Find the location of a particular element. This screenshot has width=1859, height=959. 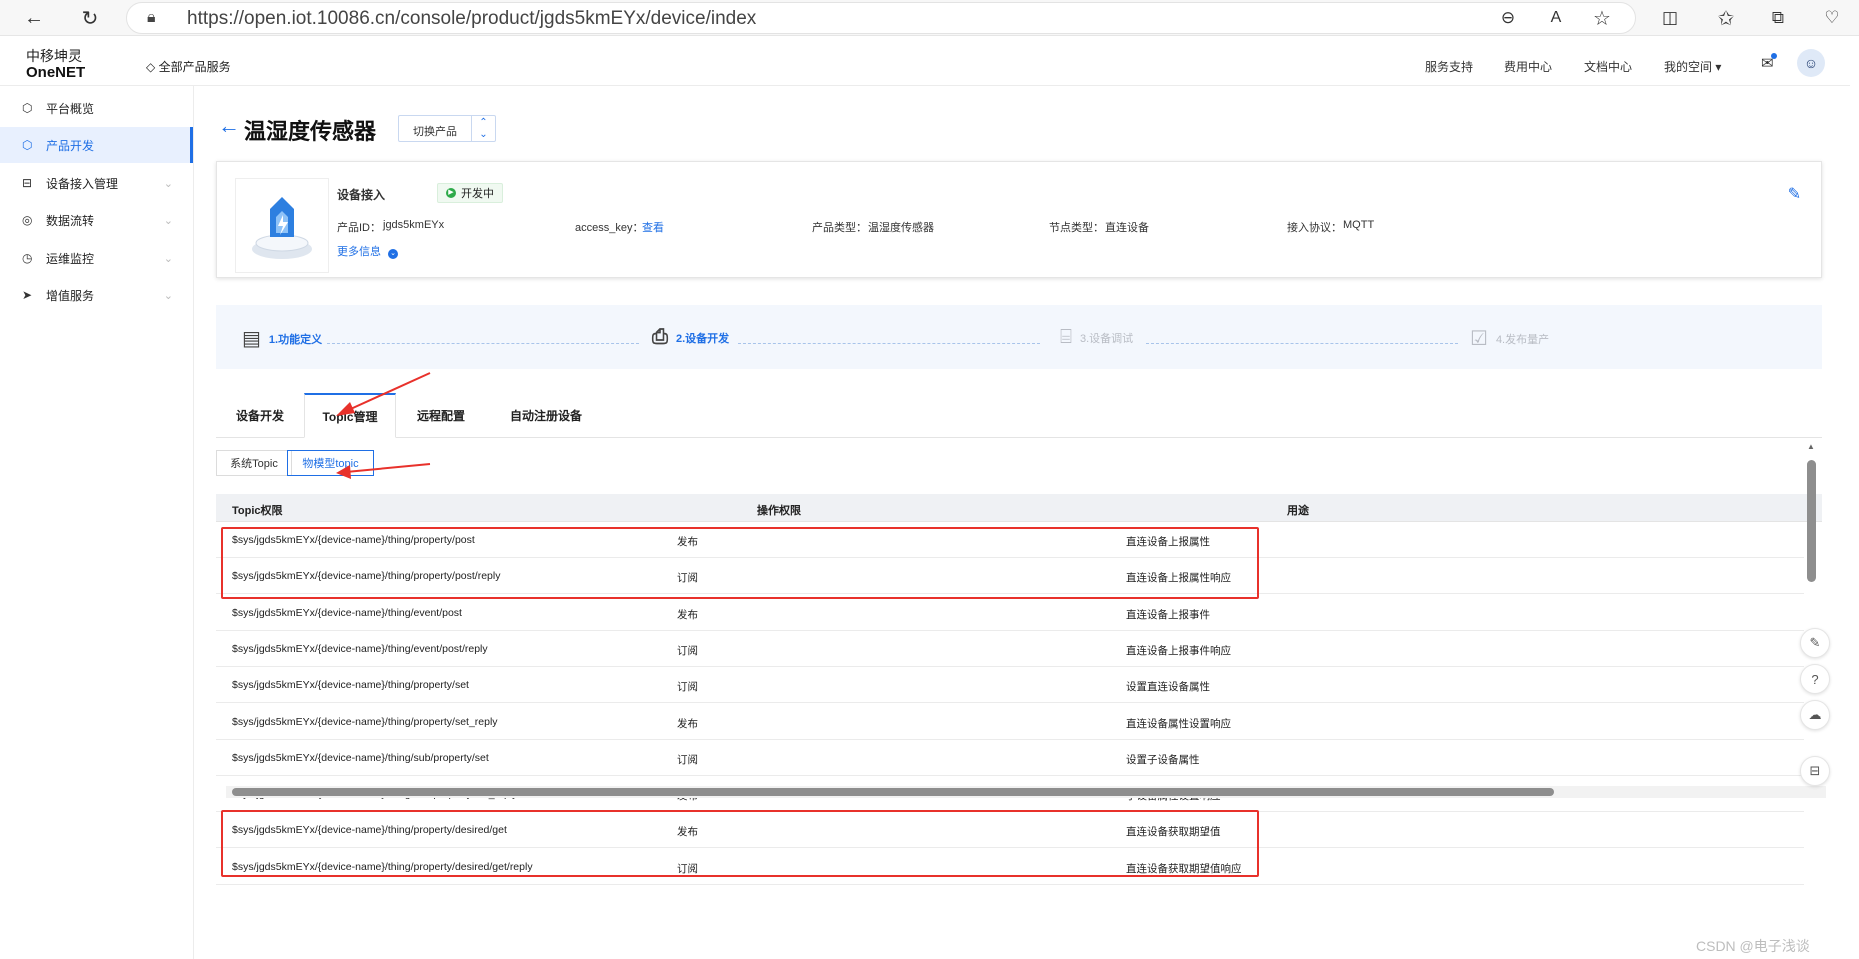

debug-icon: ⌸ is located at coordinates (1066, 337).